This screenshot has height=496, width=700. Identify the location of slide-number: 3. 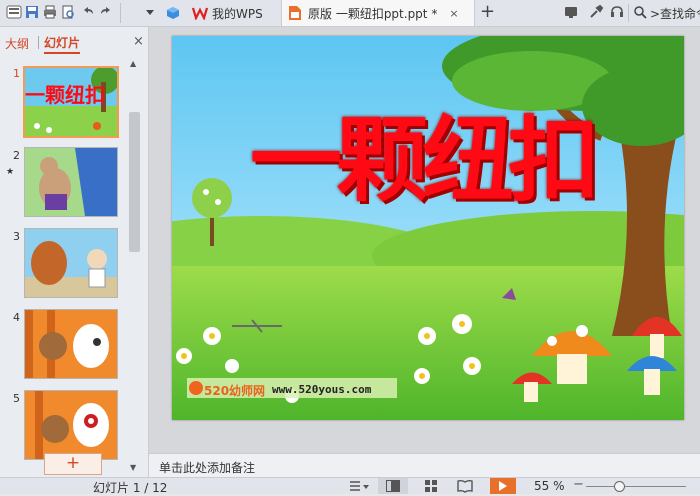
(16, 236).